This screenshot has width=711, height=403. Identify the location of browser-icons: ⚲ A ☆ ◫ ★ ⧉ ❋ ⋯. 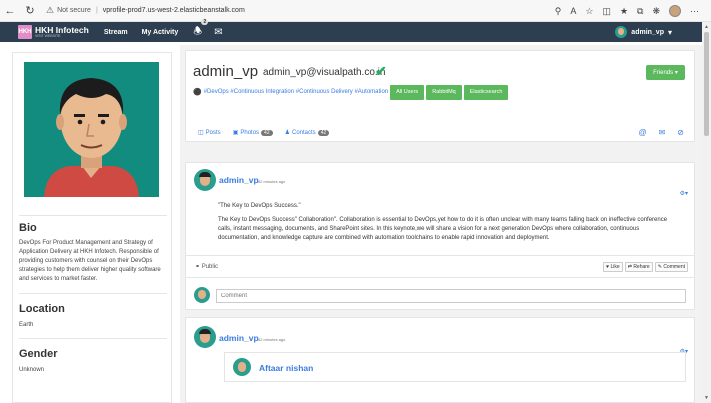
(627, 11).